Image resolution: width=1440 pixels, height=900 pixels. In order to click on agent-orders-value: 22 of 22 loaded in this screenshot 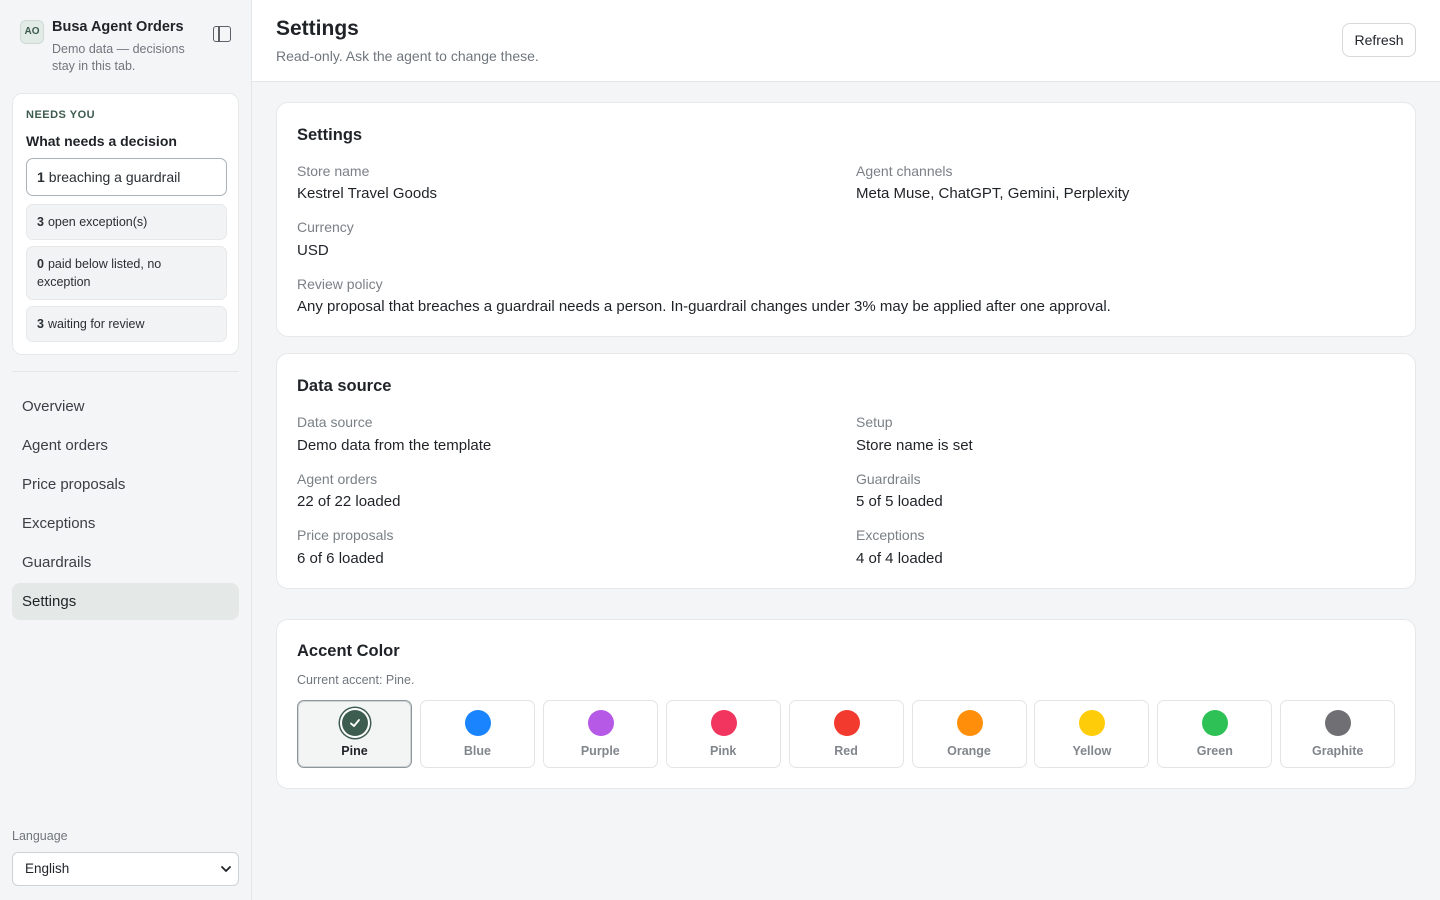, I will do `click(349, 501)`.